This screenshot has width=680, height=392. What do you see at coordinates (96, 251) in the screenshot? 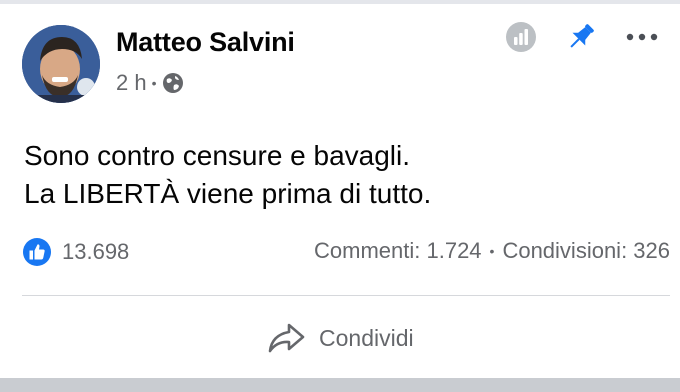
I see `reactions-count: 13.698` at bounding box center [96, 251].